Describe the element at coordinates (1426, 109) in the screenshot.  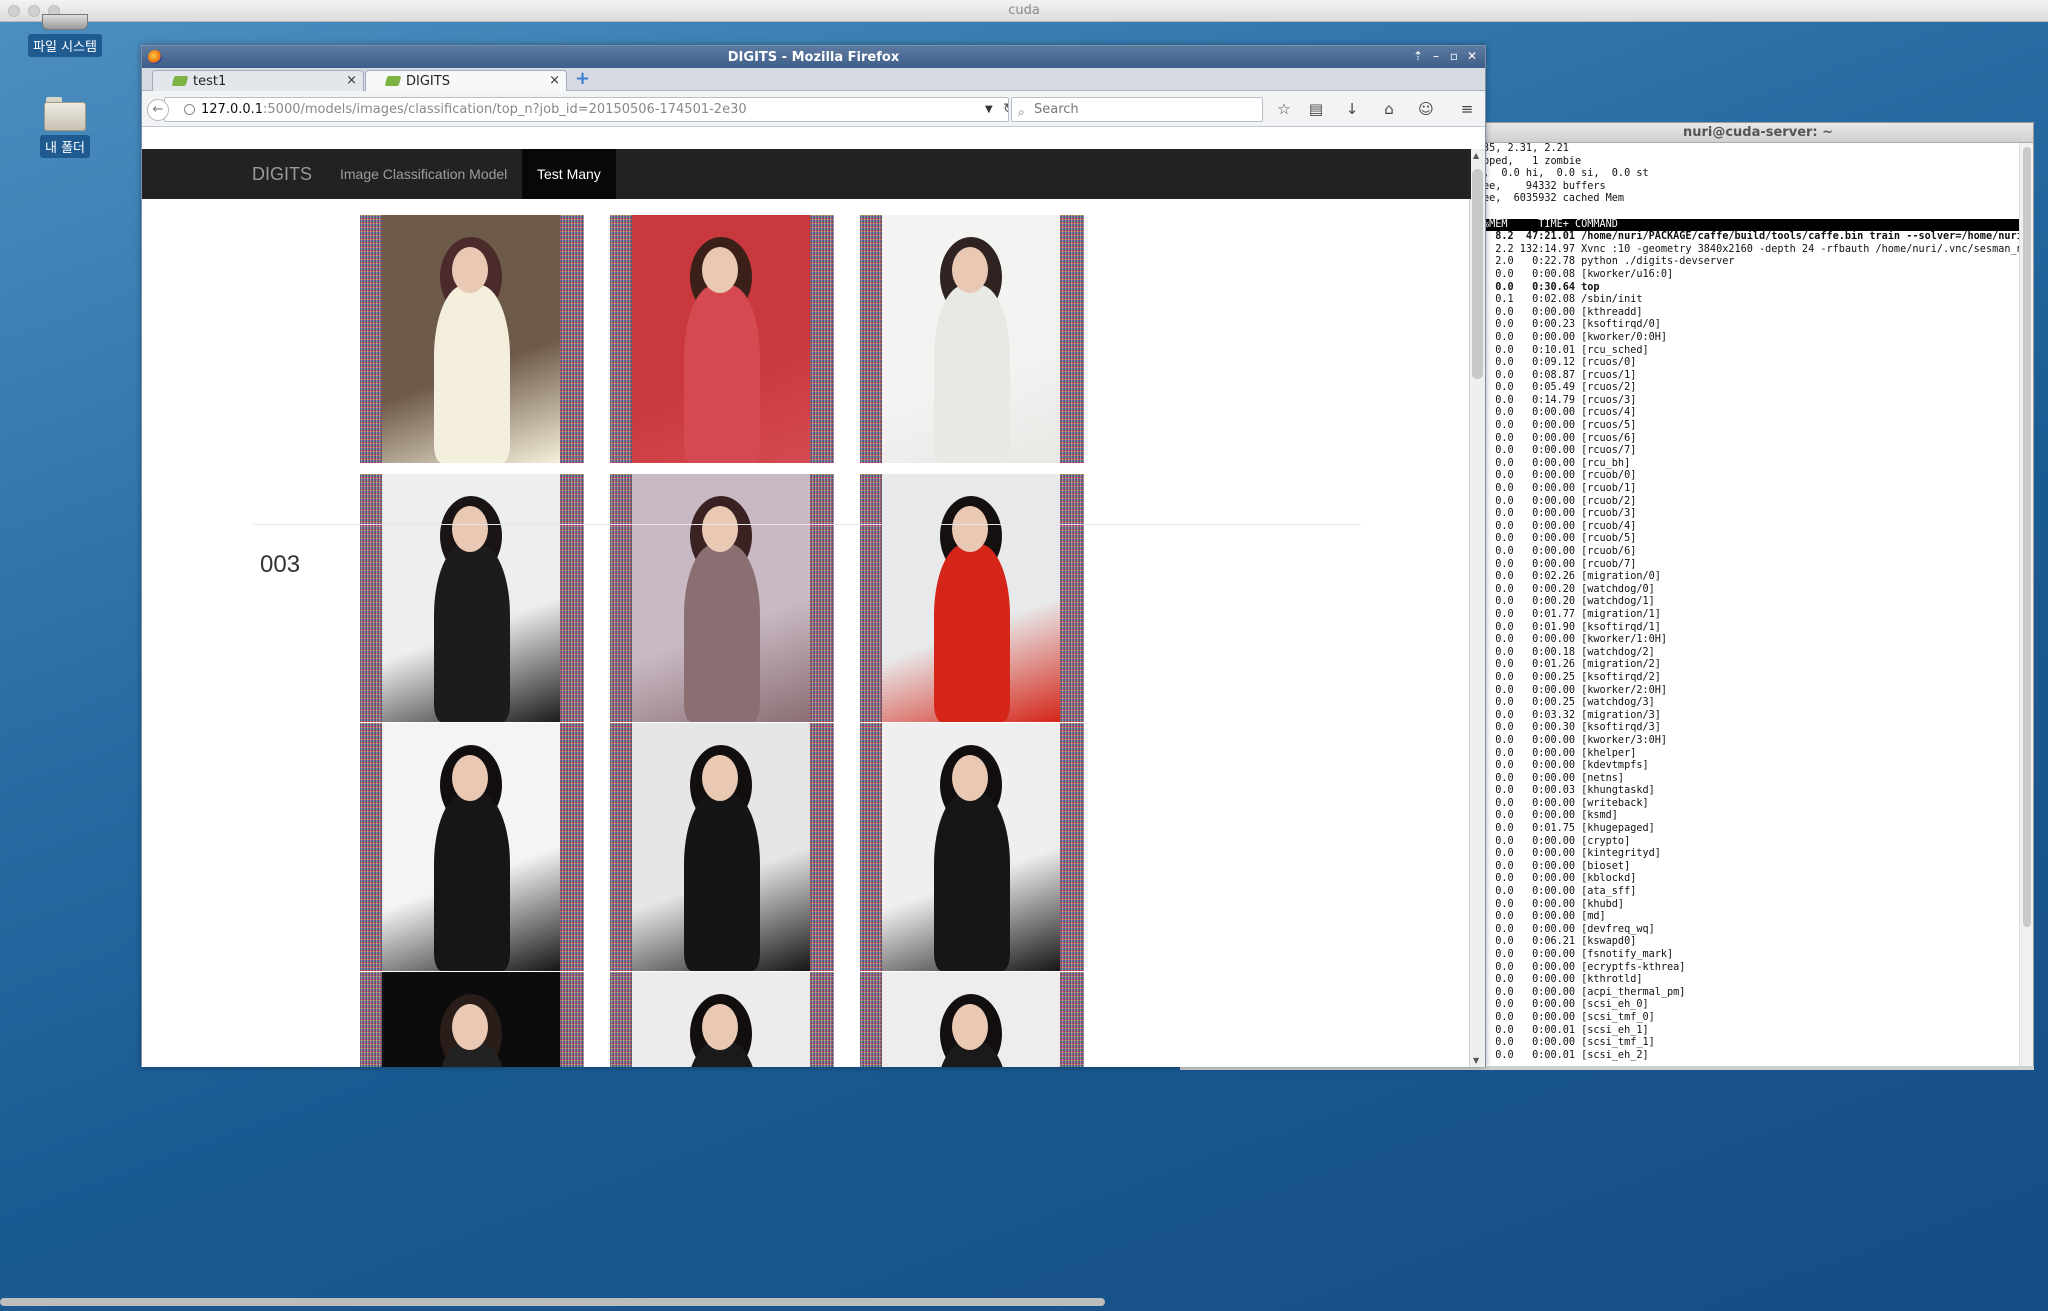
I see `chat-icon: ☺` at that location.